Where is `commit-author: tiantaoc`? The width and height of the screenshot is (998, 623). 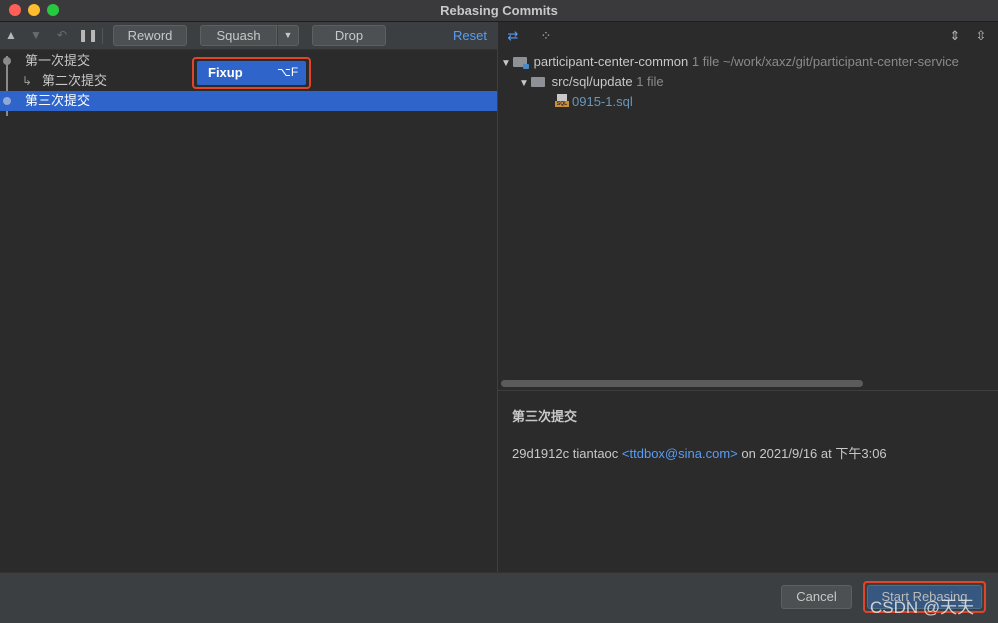
commit-author: tiantaoc is located at coordinates (595, 453).